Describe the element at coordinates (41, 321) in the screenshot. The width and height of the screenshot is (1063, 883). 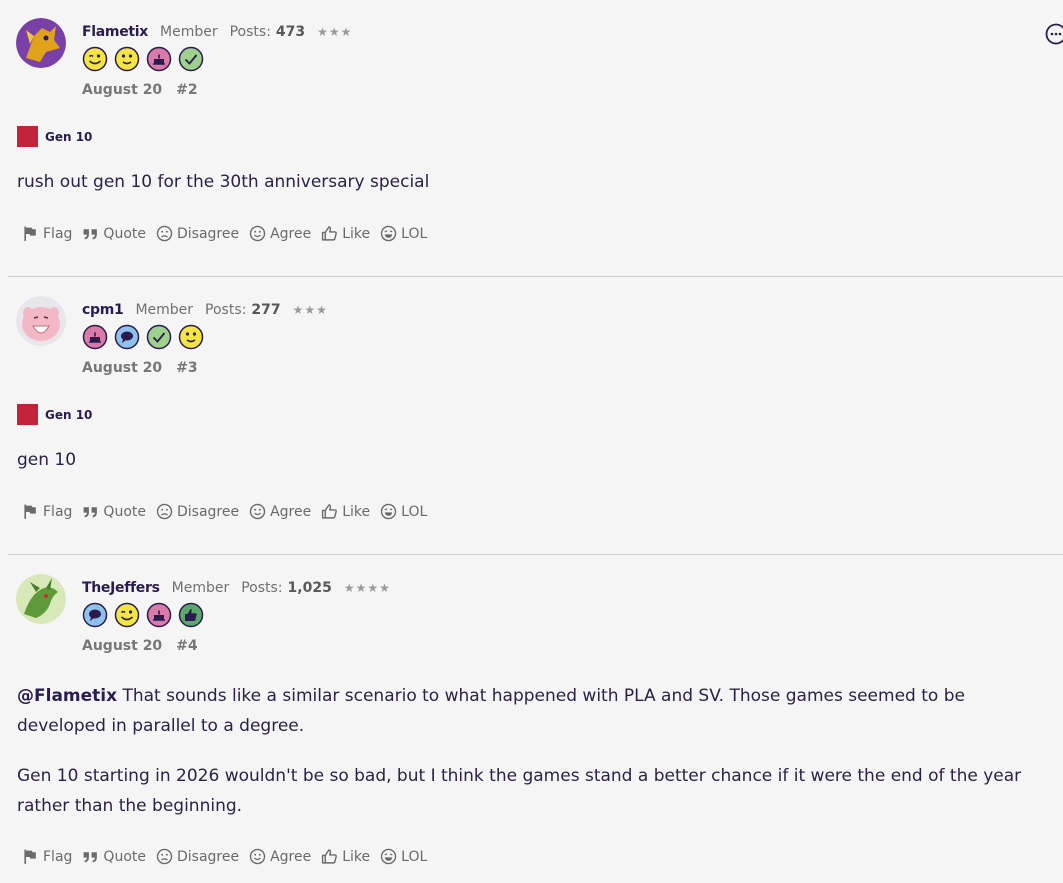
I see `avatar-cpm1` at that location.